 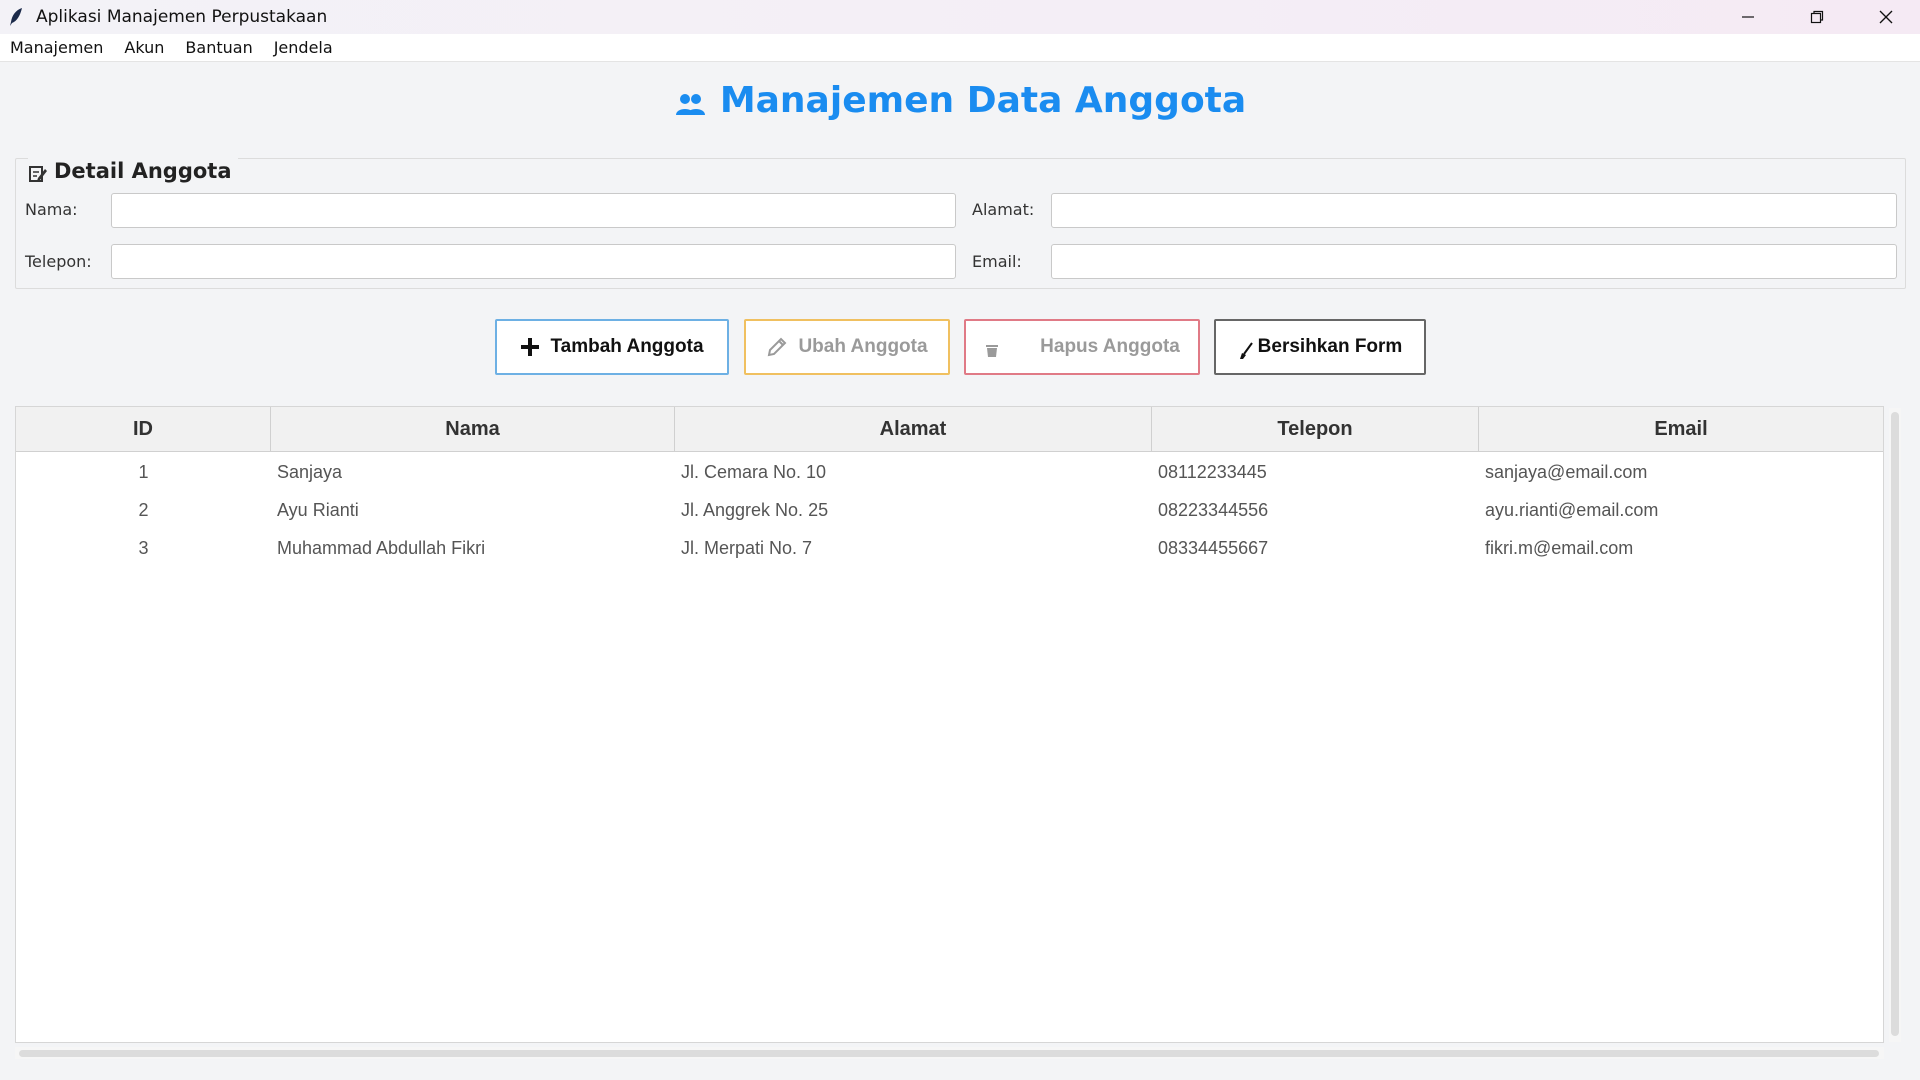 What do you see at coordinates (960, 48) in the screenshot?
I see `menu-bar: Manajemen Akun Bantuan Jendela` at bounding box center [960, 48].